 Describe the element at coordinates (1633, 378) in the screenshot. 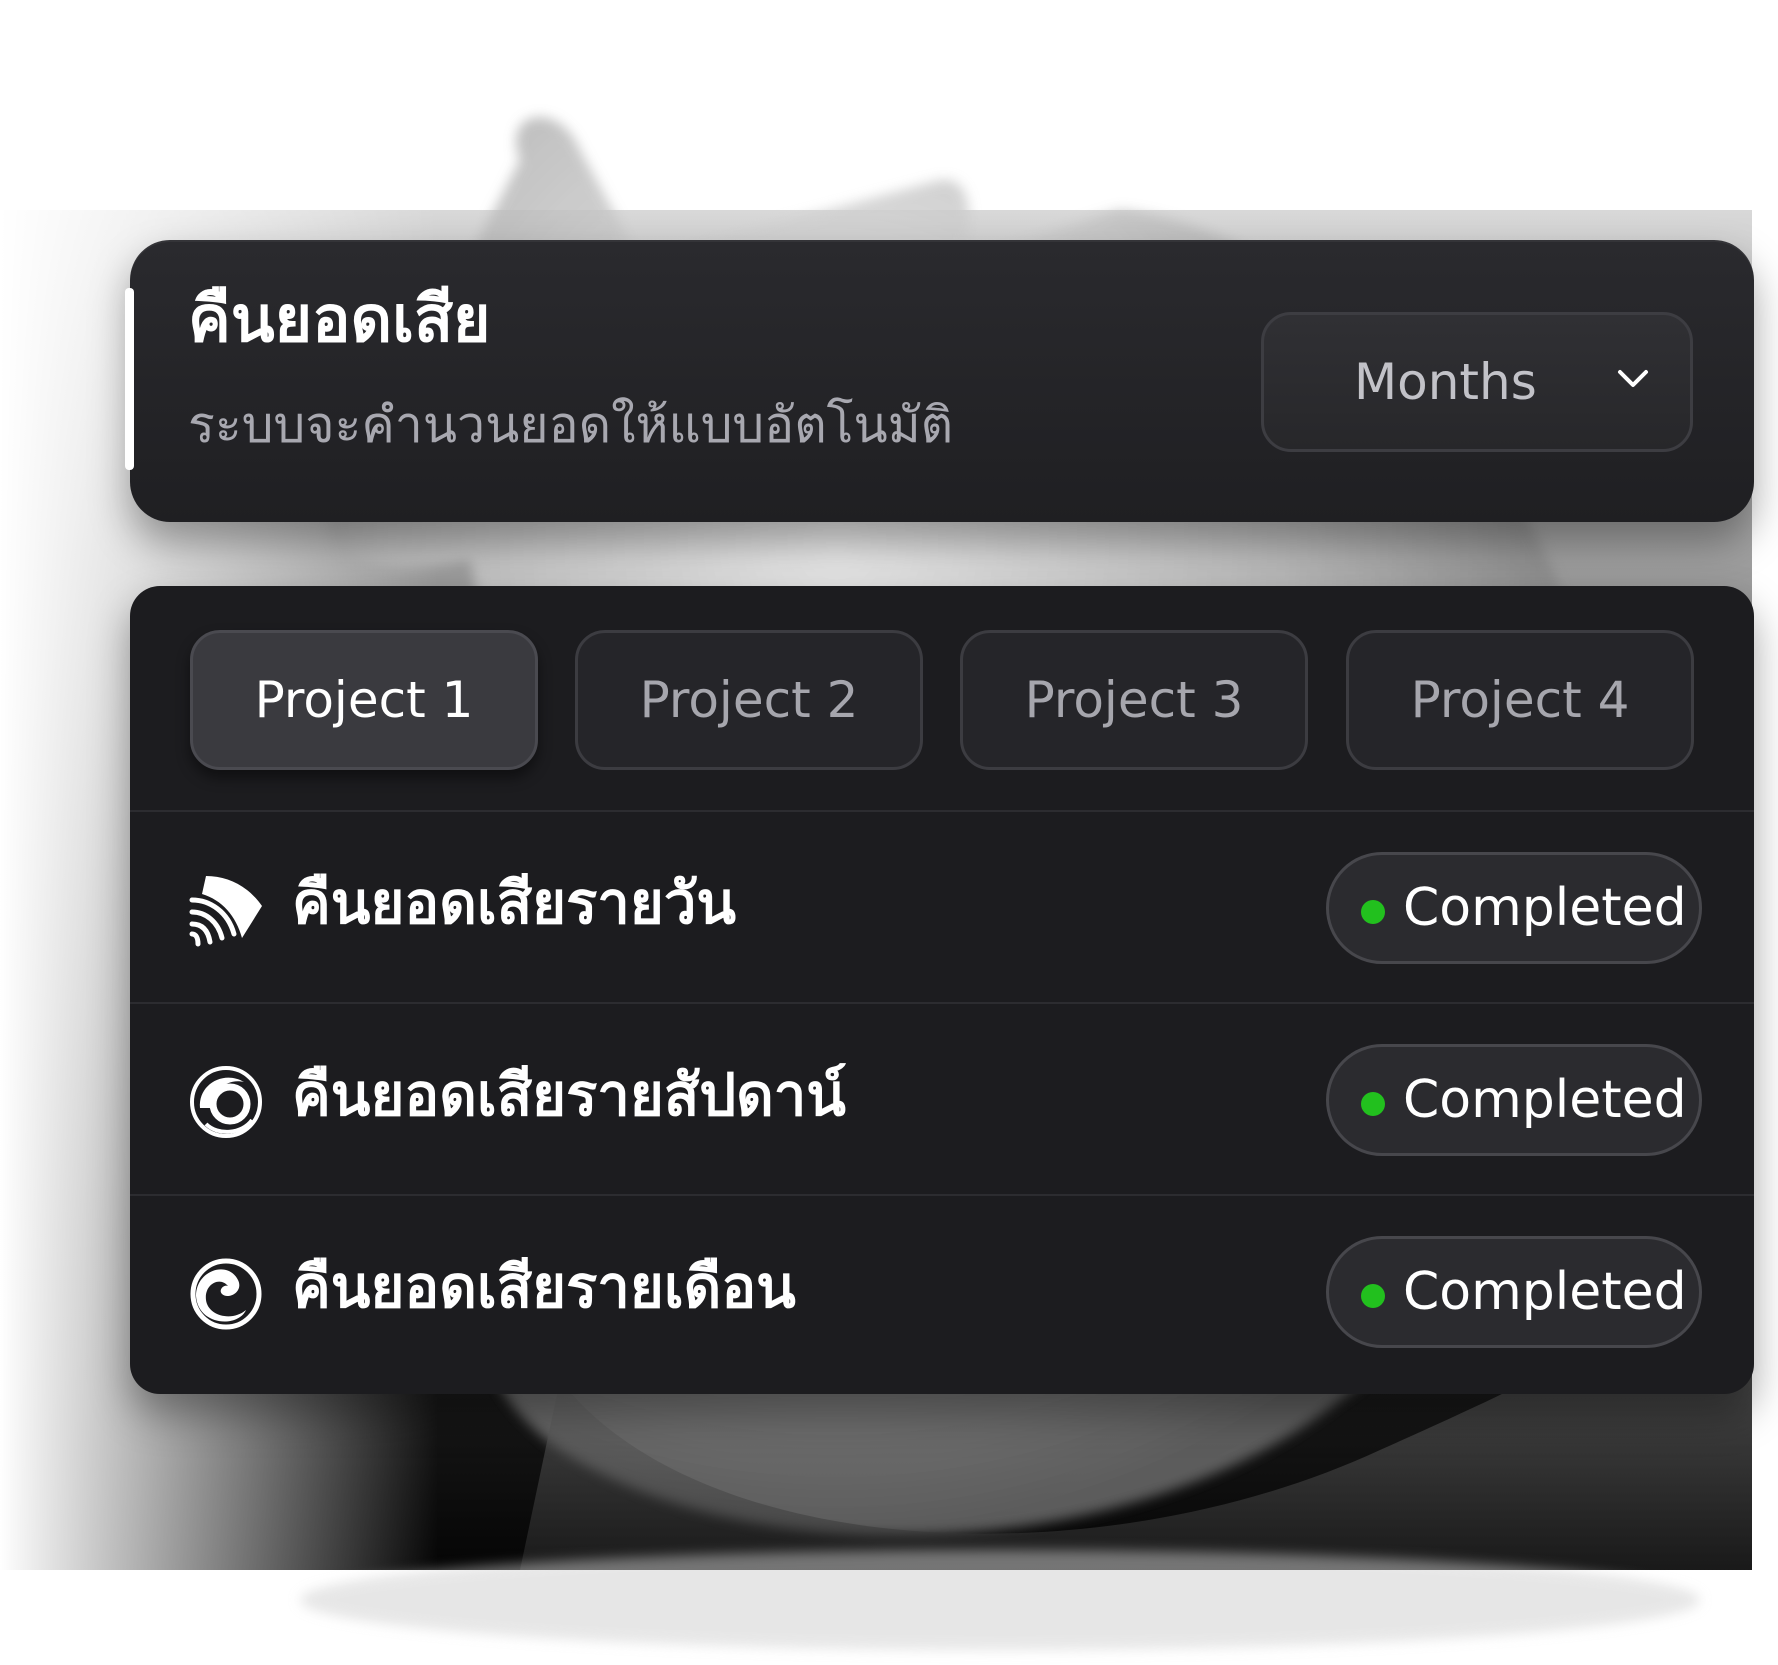

I see `chevron-down-icon` at that location.